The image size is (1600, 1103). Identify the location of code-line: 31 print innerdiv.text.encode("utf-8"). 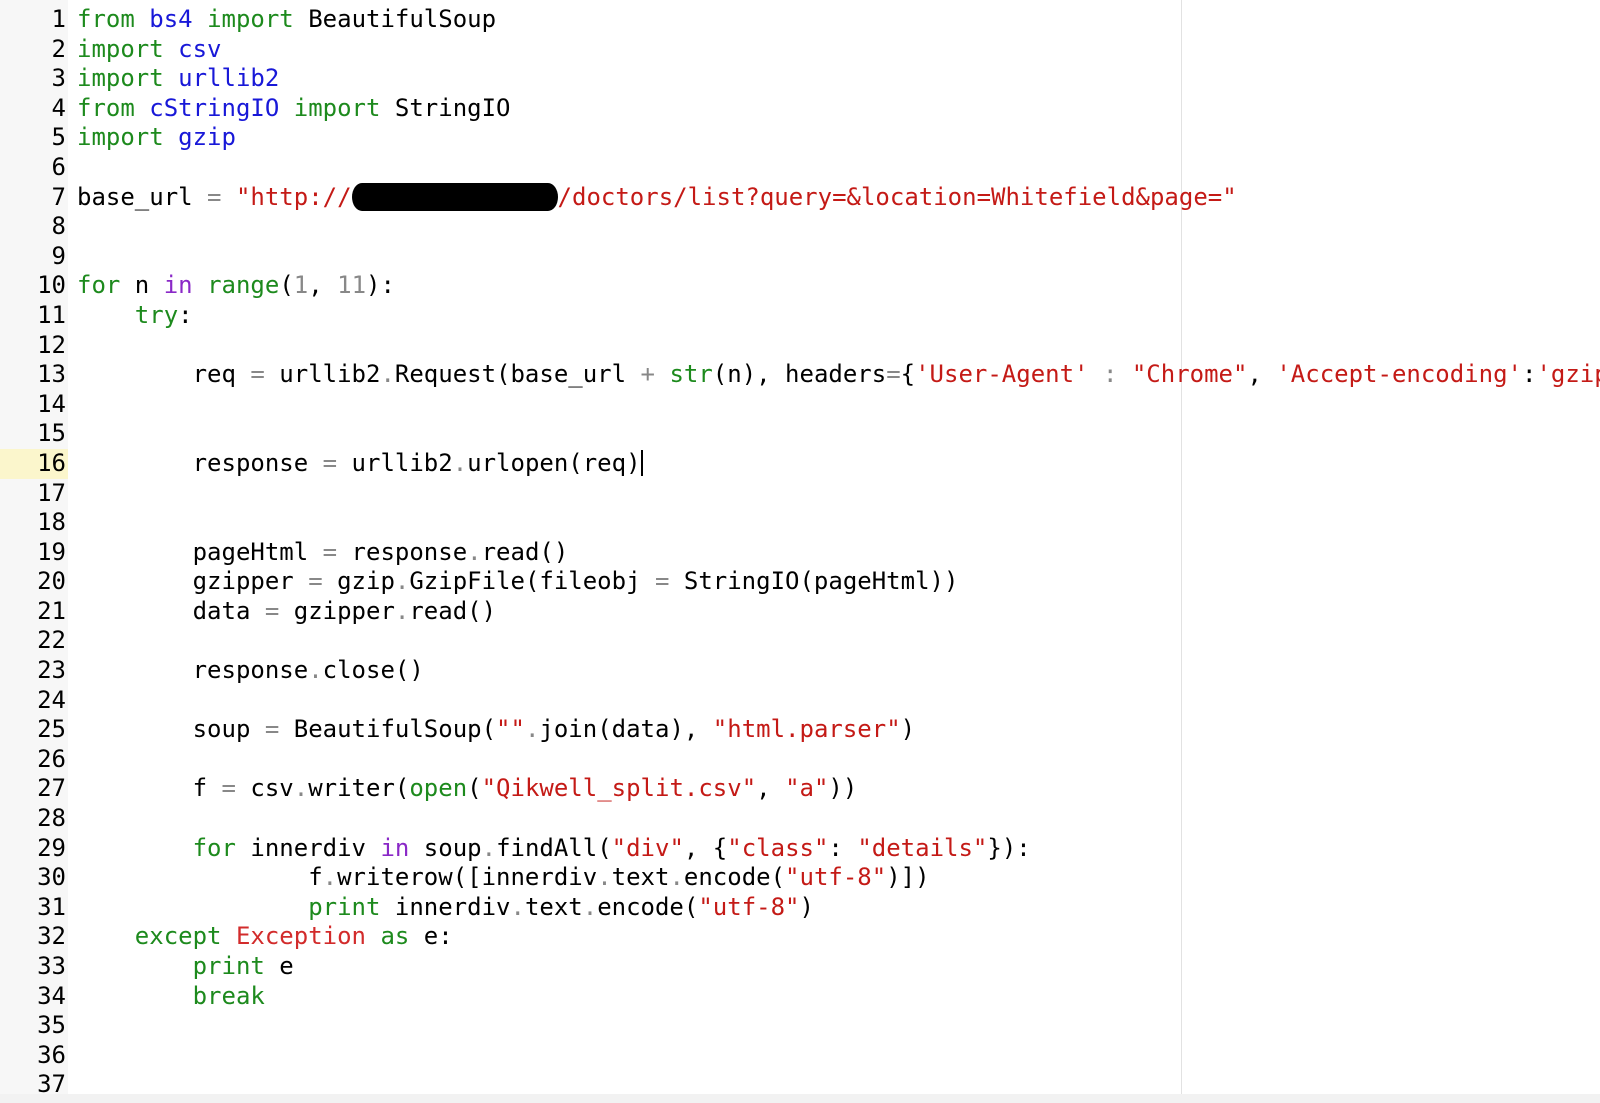
(800, 908).